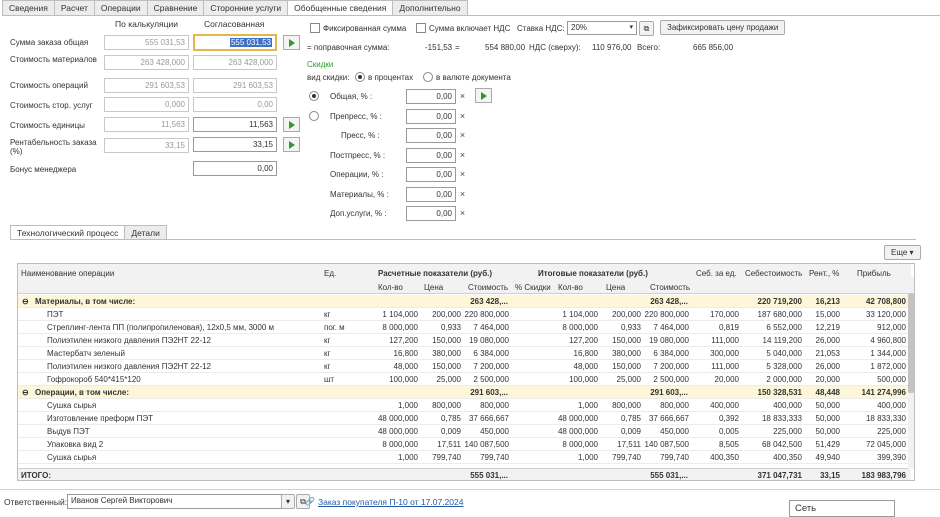 The image size is (940, 517). What do you see at coordinates (397, 431) in the screenshot?
I see `cell-qty: 48 000,000` at bounding box center [397, 431].